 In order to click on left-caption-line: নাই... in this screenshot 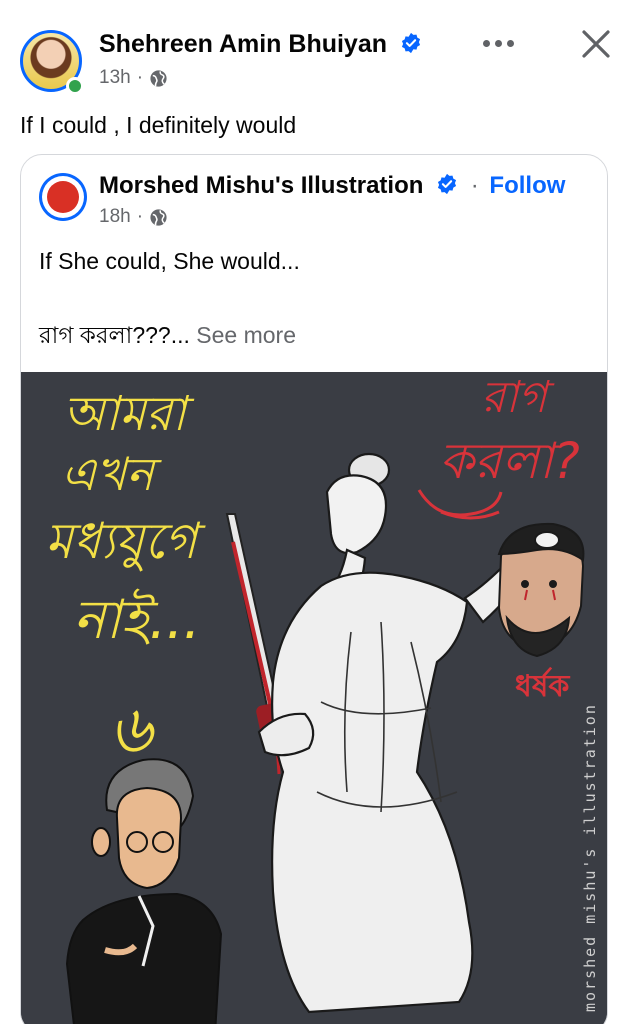, I will do `click(136, 619)`.